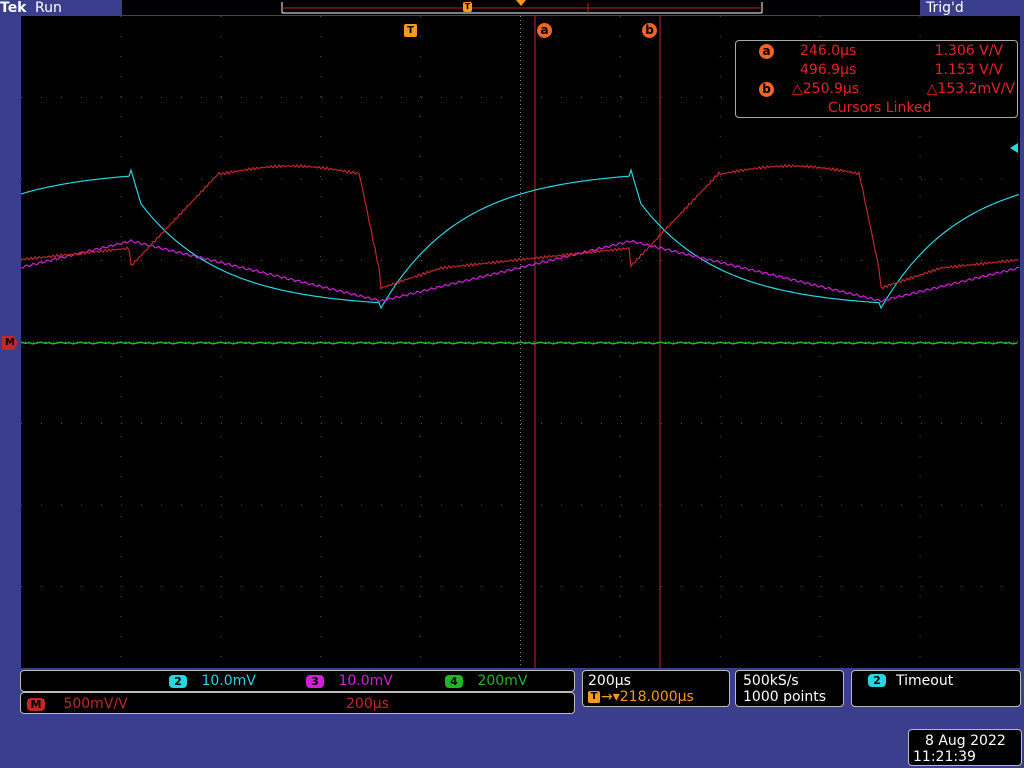 This screenshot has height=768, width=1024. I want to click on record-trigger-icon: T, so click(467, 7).